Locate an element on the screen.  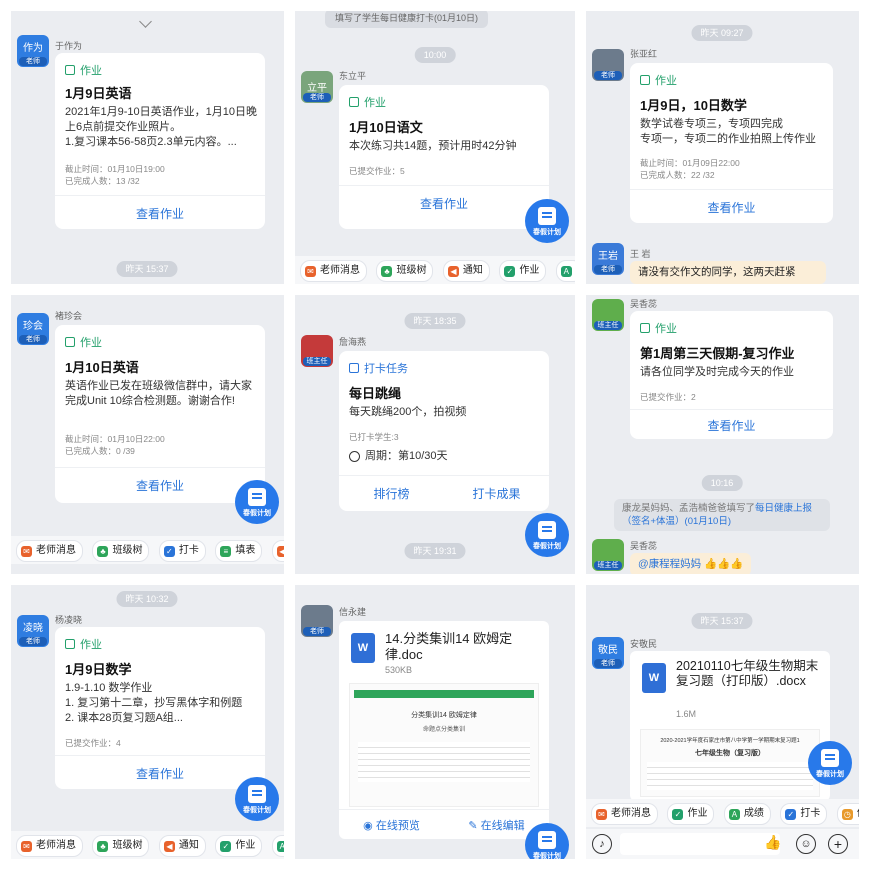
message-input is located at coordinates (700, 844).